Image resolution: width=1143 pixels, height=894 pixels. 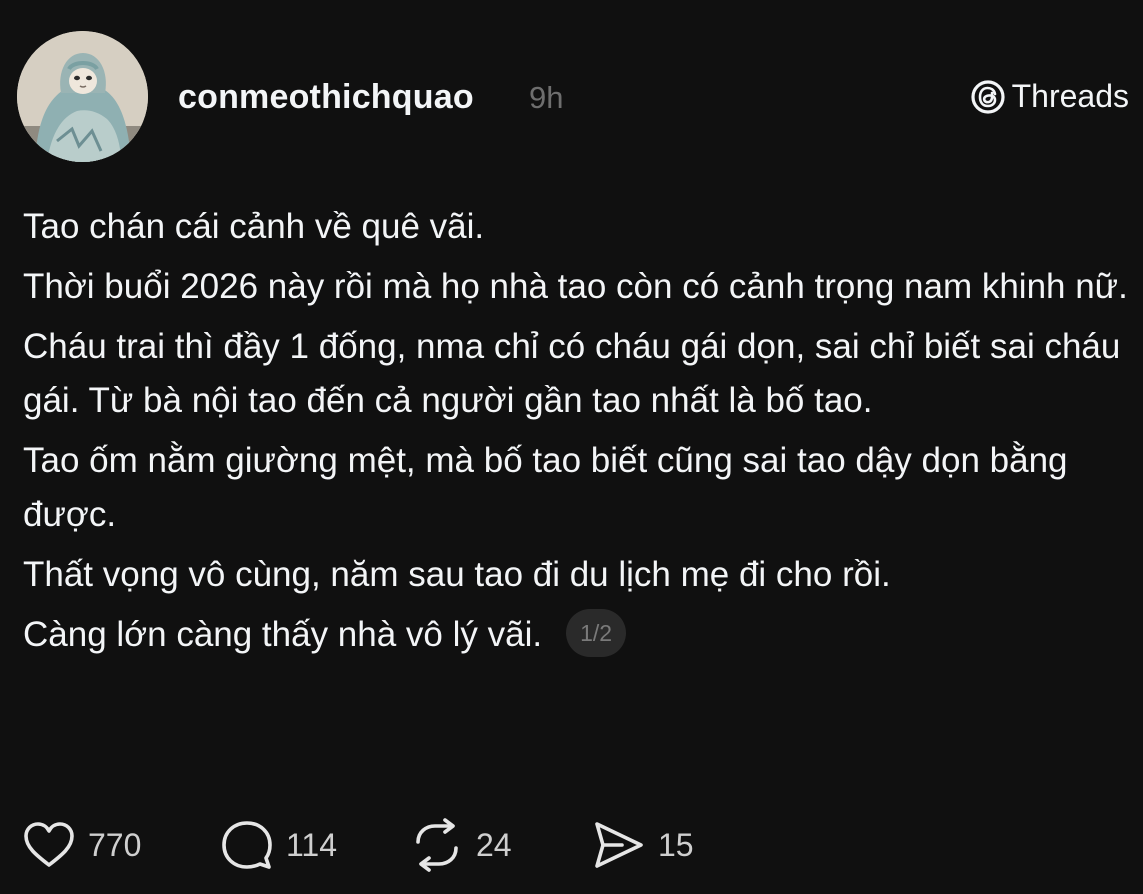 I want to click on share-count: 15, so click(x=676, y=844).